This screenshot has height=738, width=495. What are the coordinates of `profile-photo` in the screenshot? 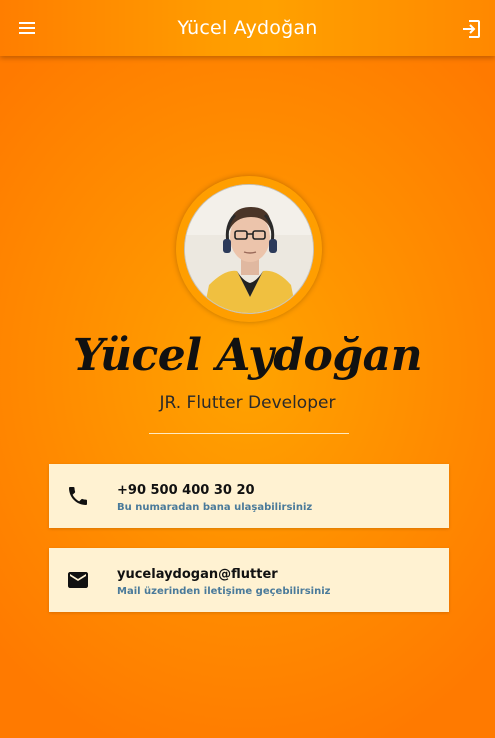 It's located at (249, 249).